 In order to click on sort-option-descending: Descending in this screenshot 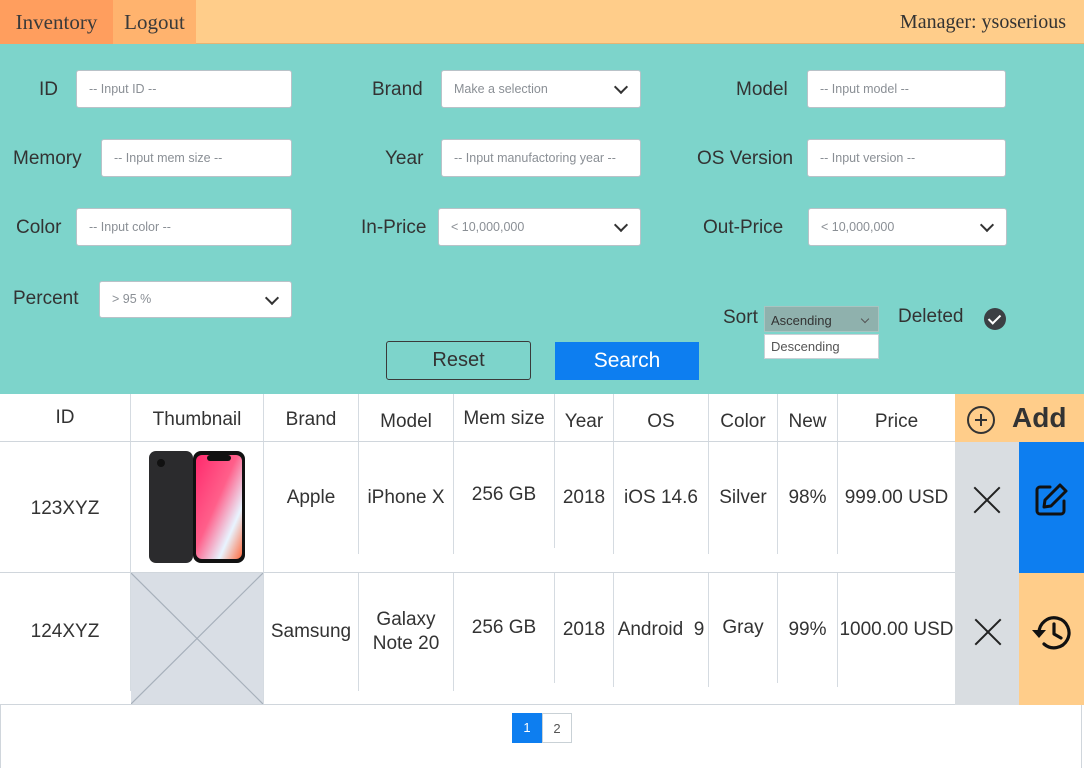, I will do `click(821, 346)`.